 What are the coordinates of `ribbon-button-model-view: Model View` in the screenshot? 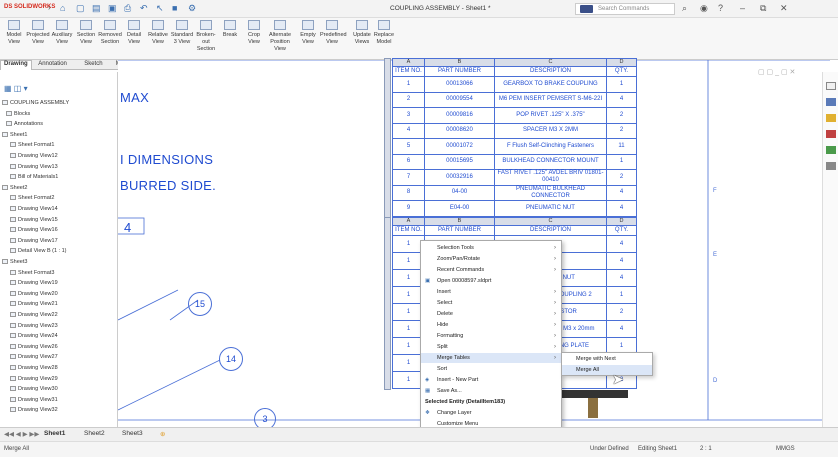 It's located at (14, 33).